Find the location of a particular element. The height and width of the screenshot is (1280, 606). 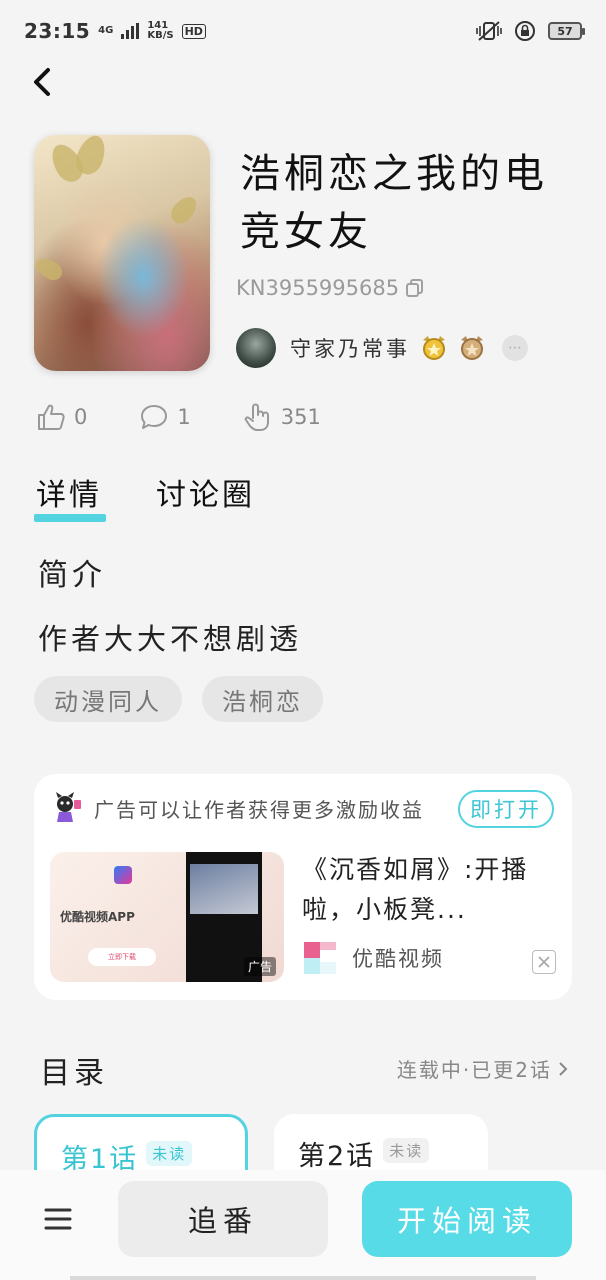

status-time: 23:15 is located at coordinates (57, 31).